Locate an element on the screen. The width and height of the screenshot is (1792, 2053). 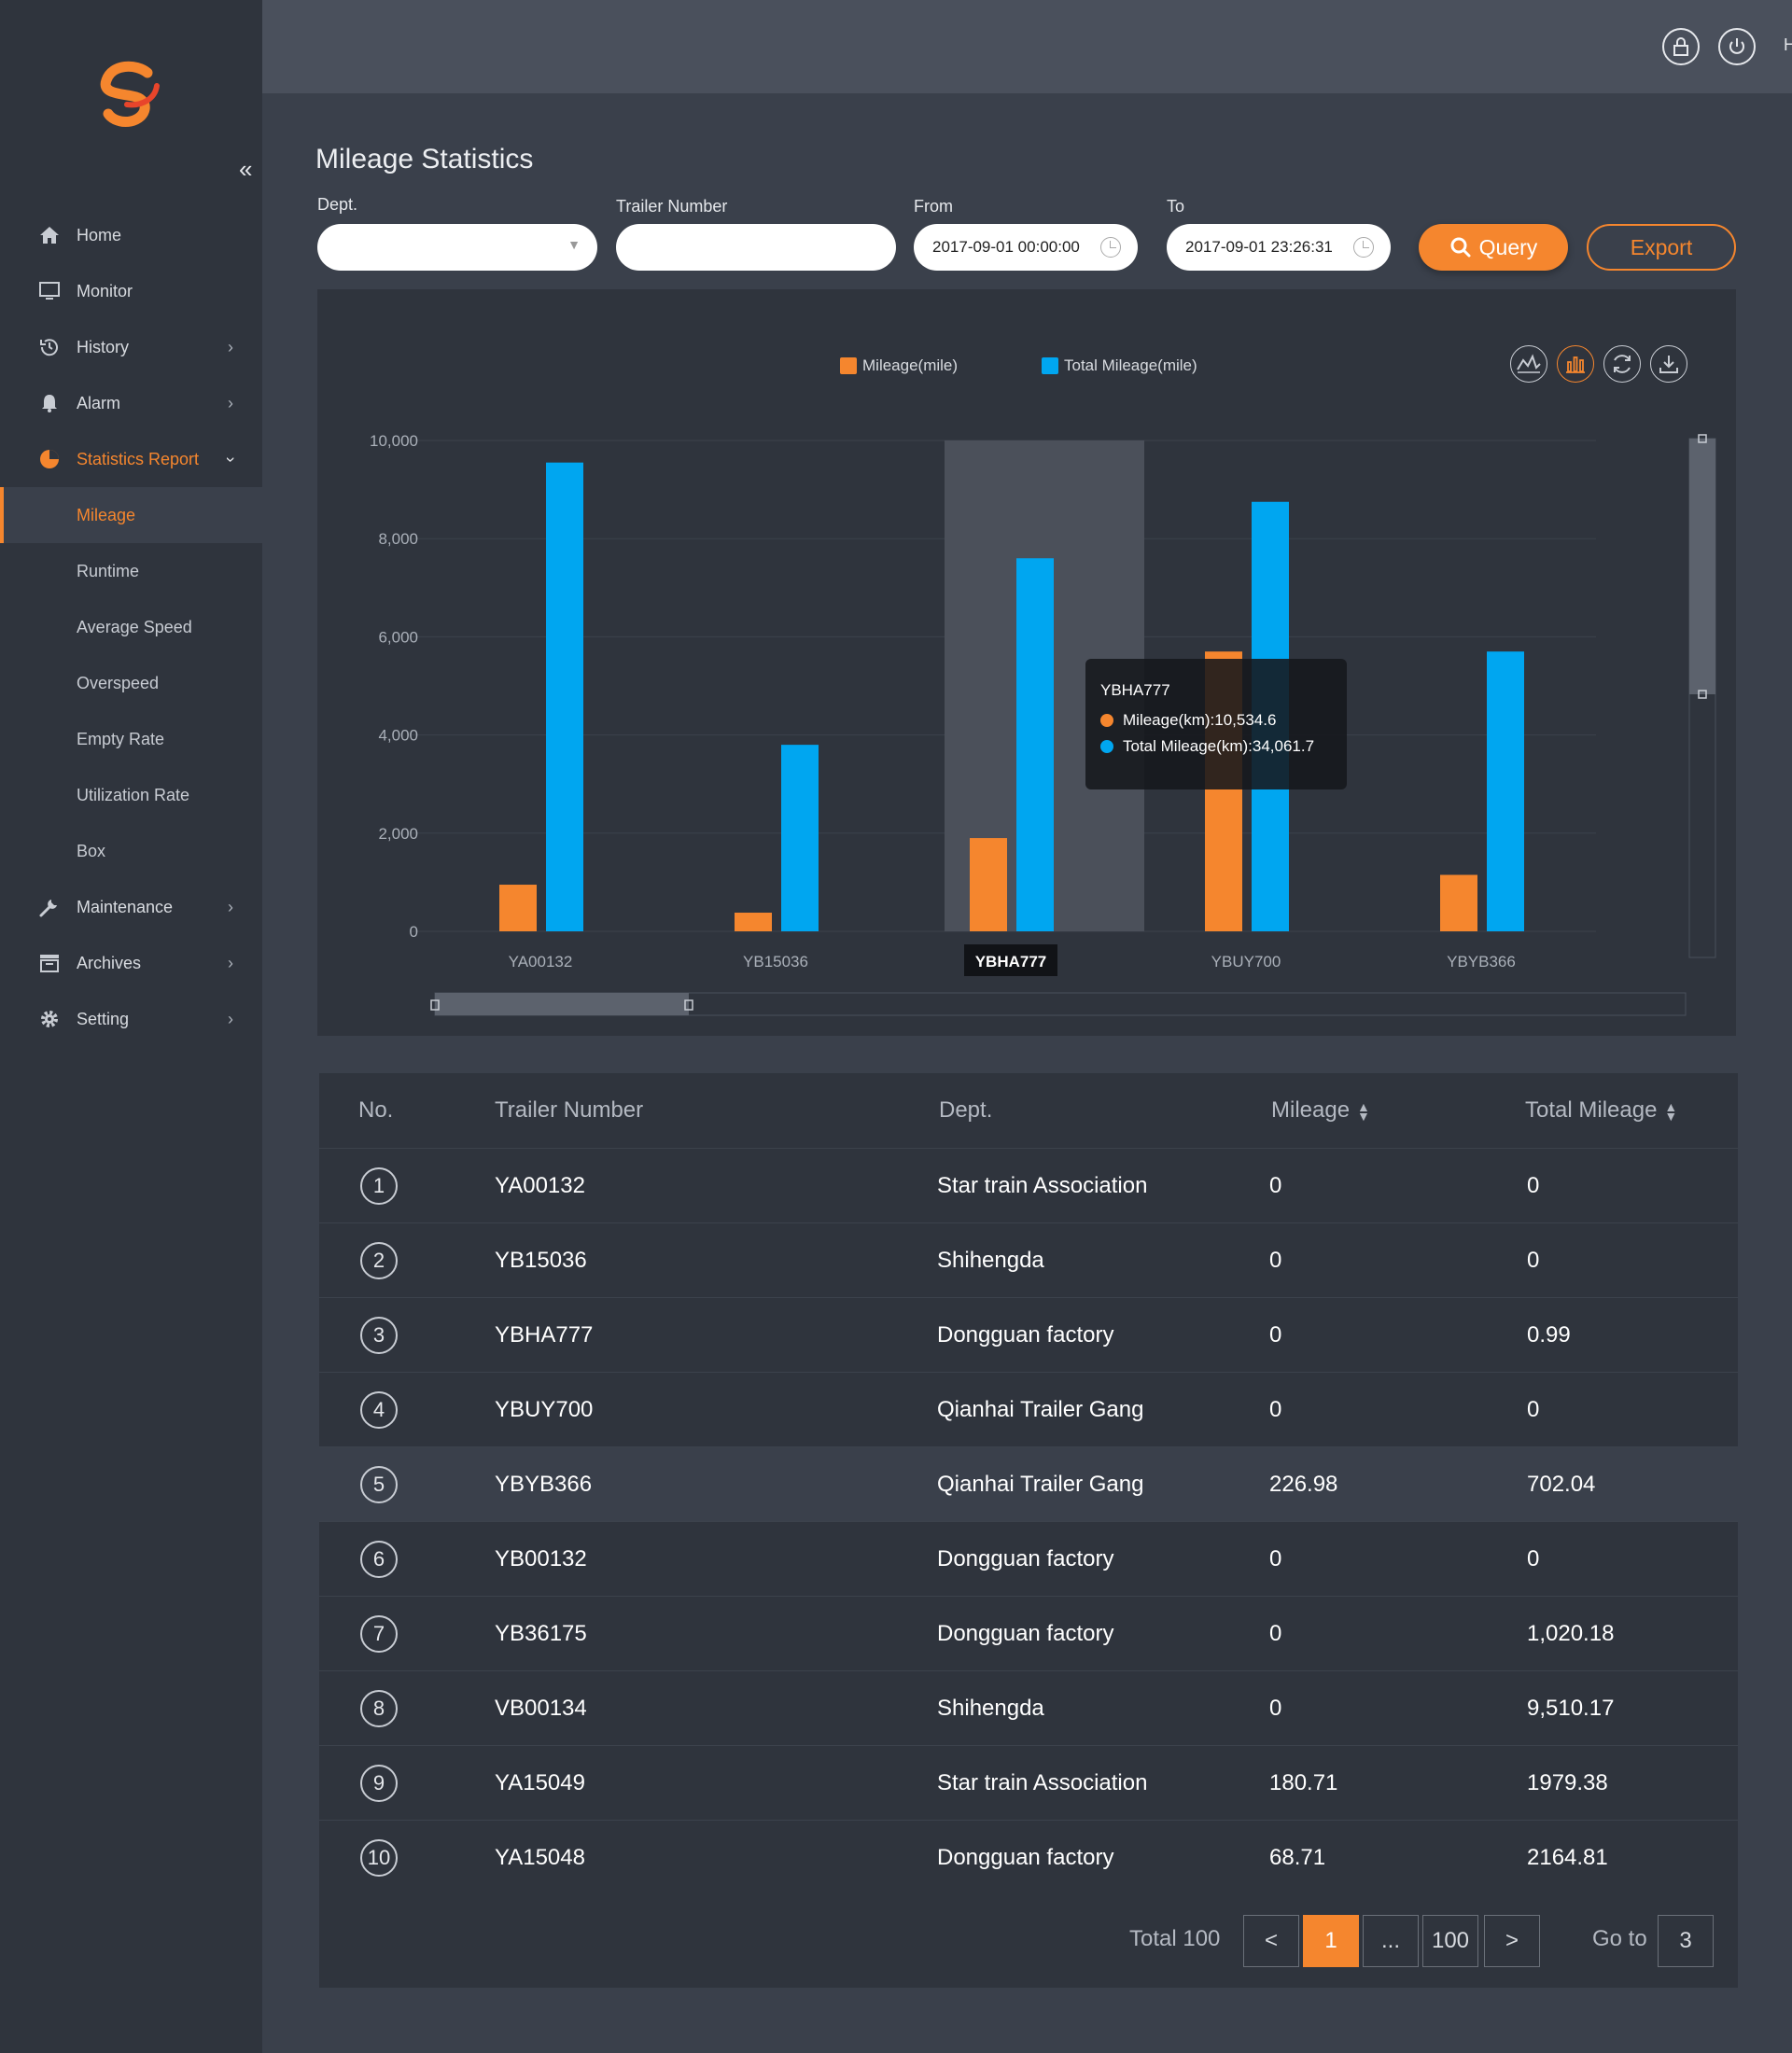
vertical-zoom-handle is located at coordinates (1702, 566).